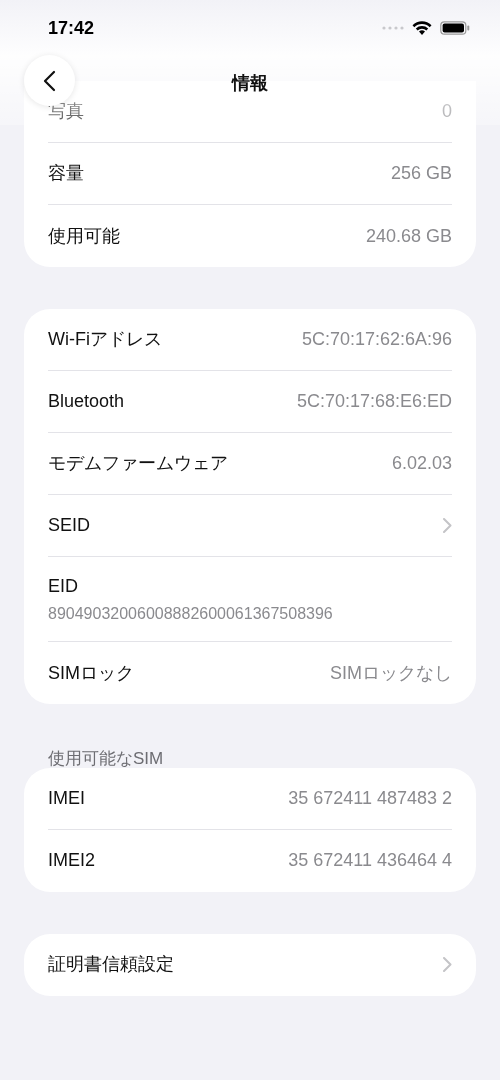 The width and height of the screenshot is (500, 1080). Describe the element at coordinates (106, 759) in the screenshot. I see `section-header: 使用可能なSIM` at that location.